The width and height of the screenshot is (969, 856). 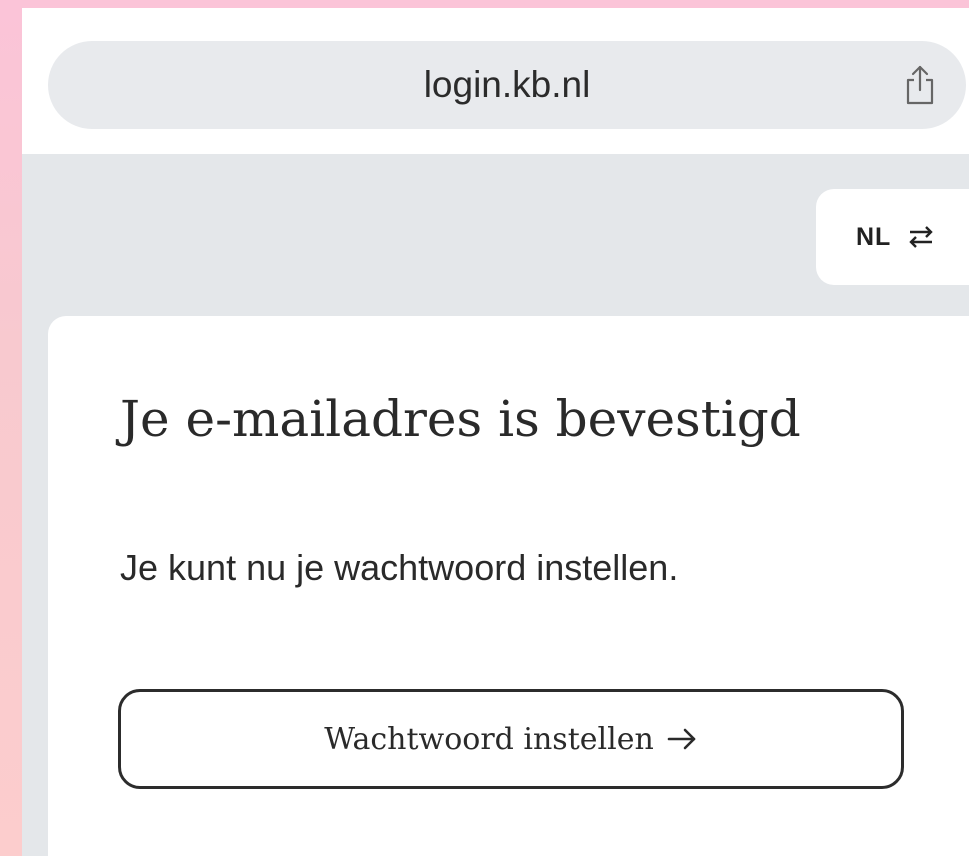 I want to click on page-title: Je e-mailadres is bevestigd, so click(x=460, y=419).